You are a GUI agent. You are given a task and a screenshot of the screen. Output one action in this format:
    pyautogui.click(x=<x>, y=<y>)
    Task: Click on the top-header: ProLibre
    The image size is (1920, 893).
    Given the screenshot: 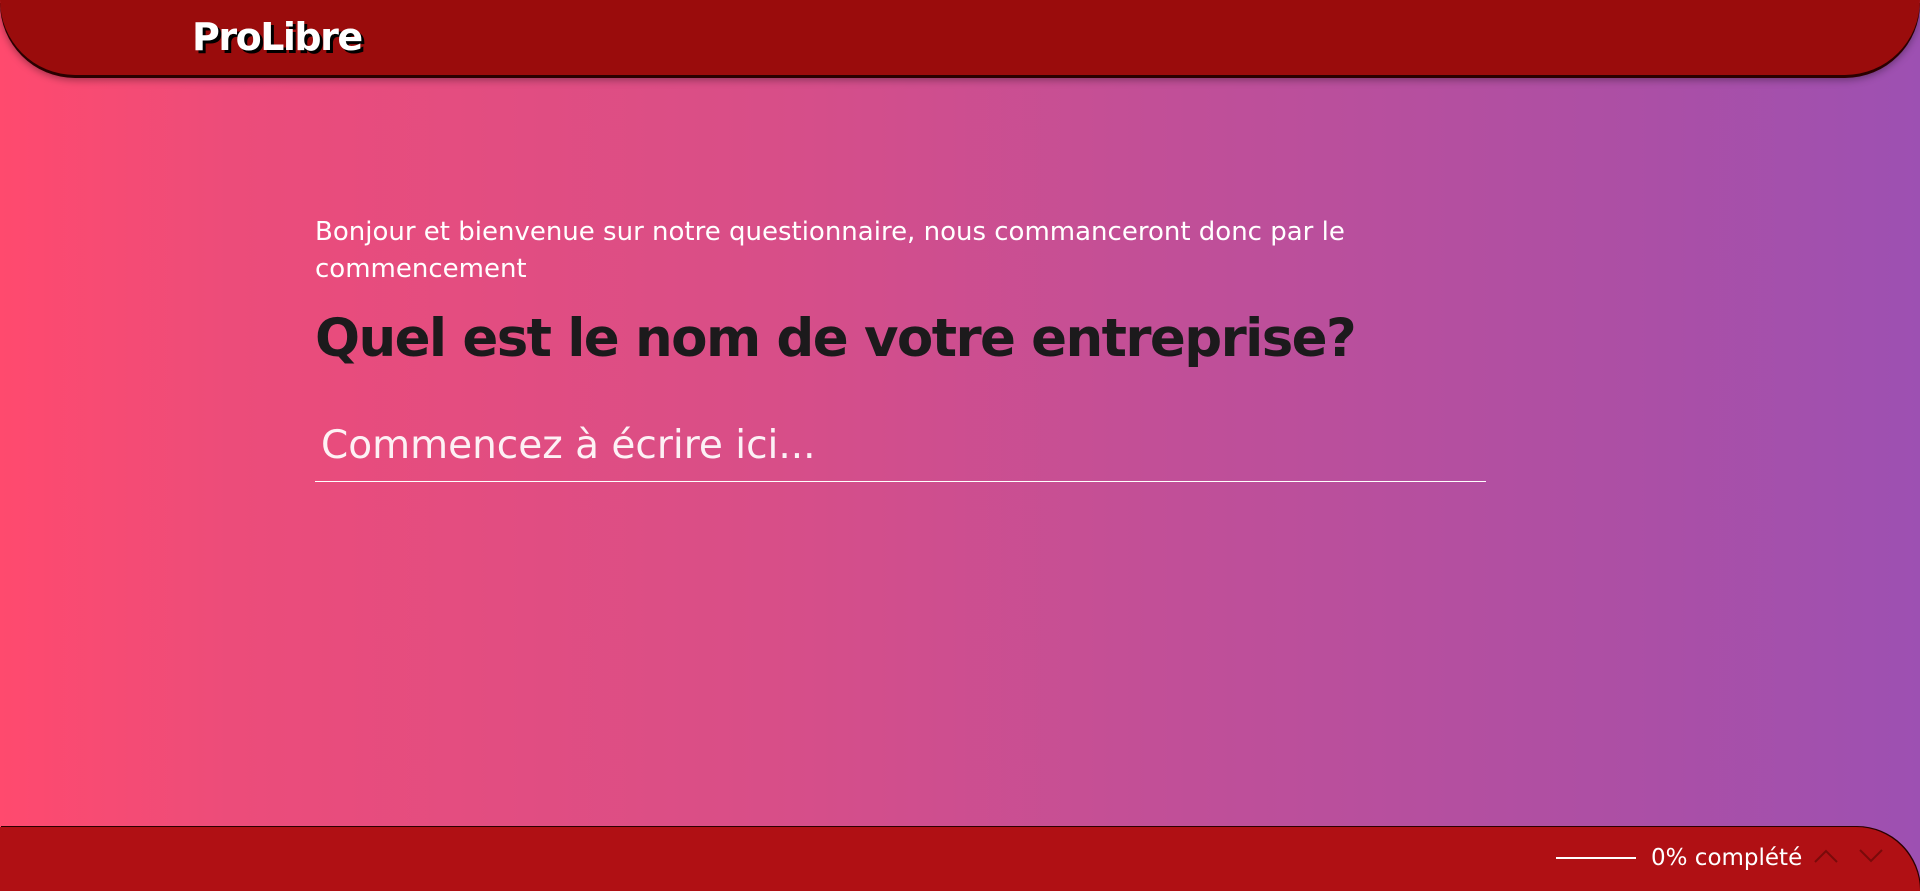 What is the action you would take?
    pyautogui.click(x=960, y=37)
    